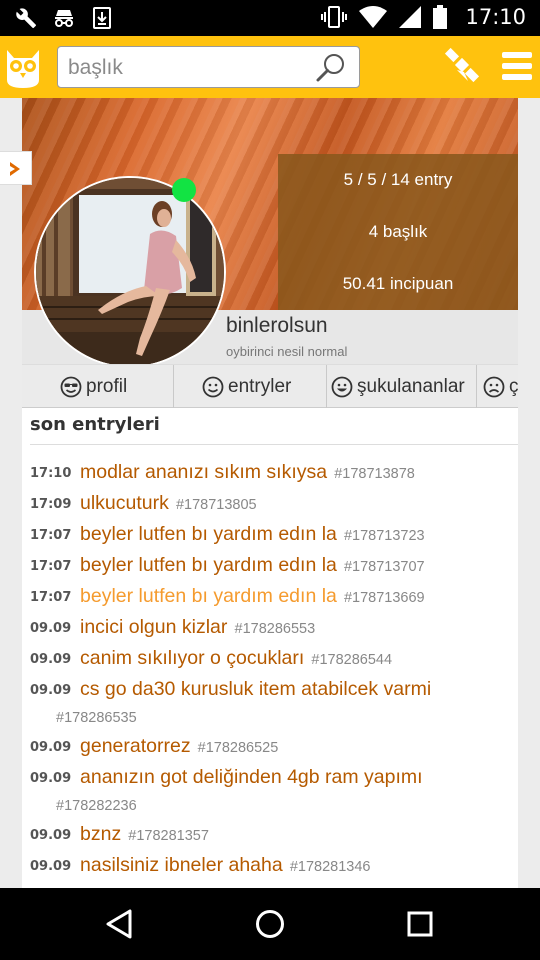 Image resolution: width=540 pixels, height=960 pixels. Describe the element at coordinates (26, 18) in the screenshot. I see `wrench-icon` at that location.